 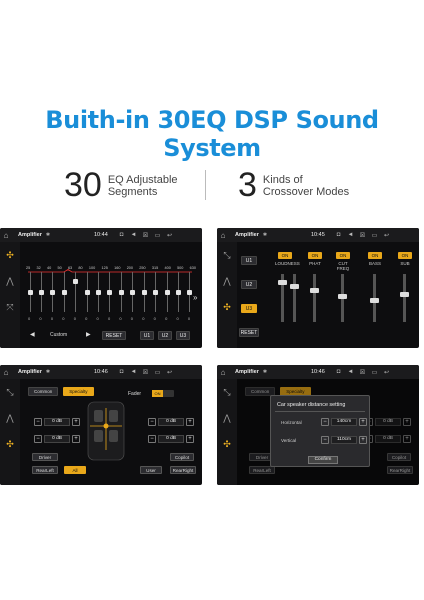 What do you see at coordinates (32, 334) in the screenshot?
I see `prev-preset-button: ◀` at bounding box center [32, 334].